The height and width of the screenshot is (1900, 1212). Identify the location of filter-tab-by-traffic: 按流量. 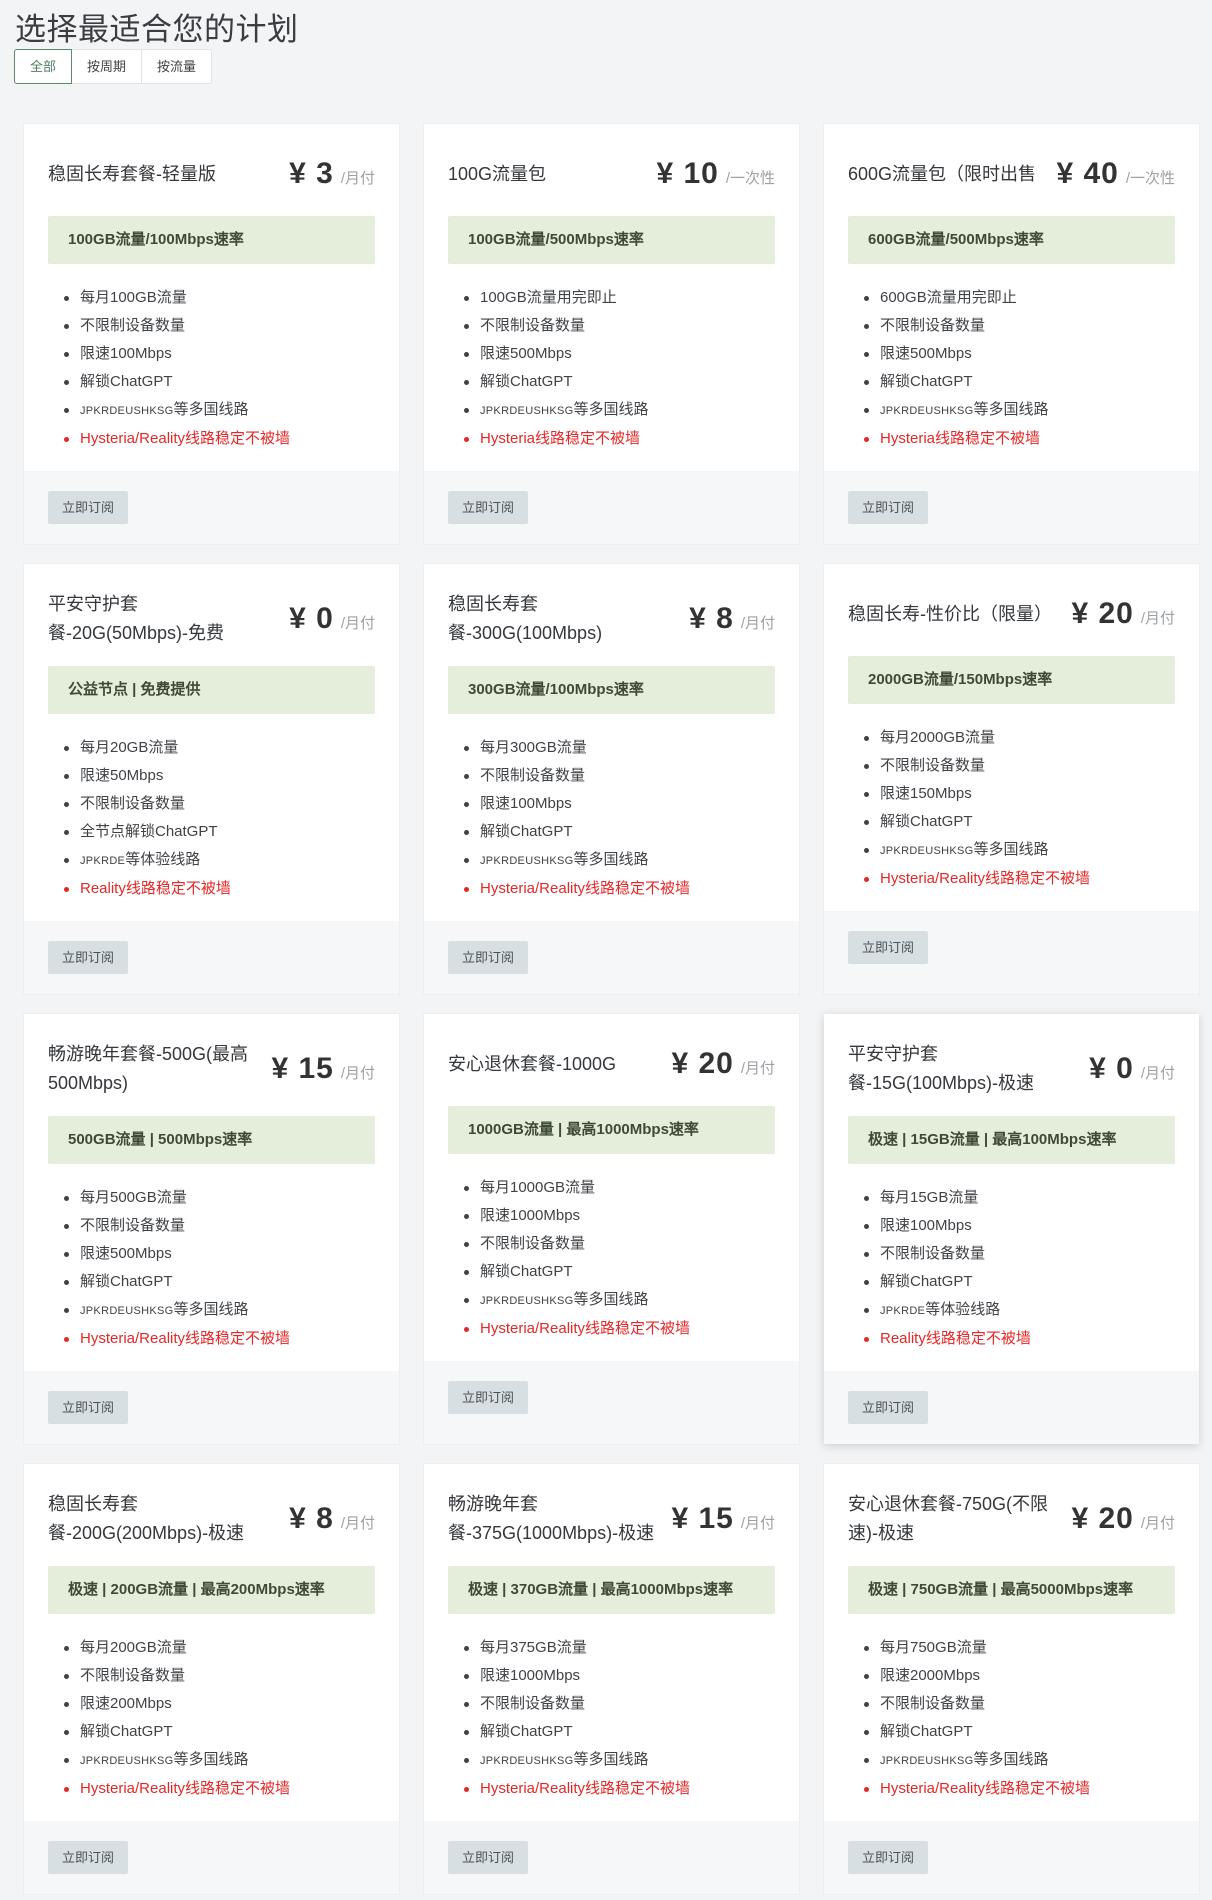
(177, 66).